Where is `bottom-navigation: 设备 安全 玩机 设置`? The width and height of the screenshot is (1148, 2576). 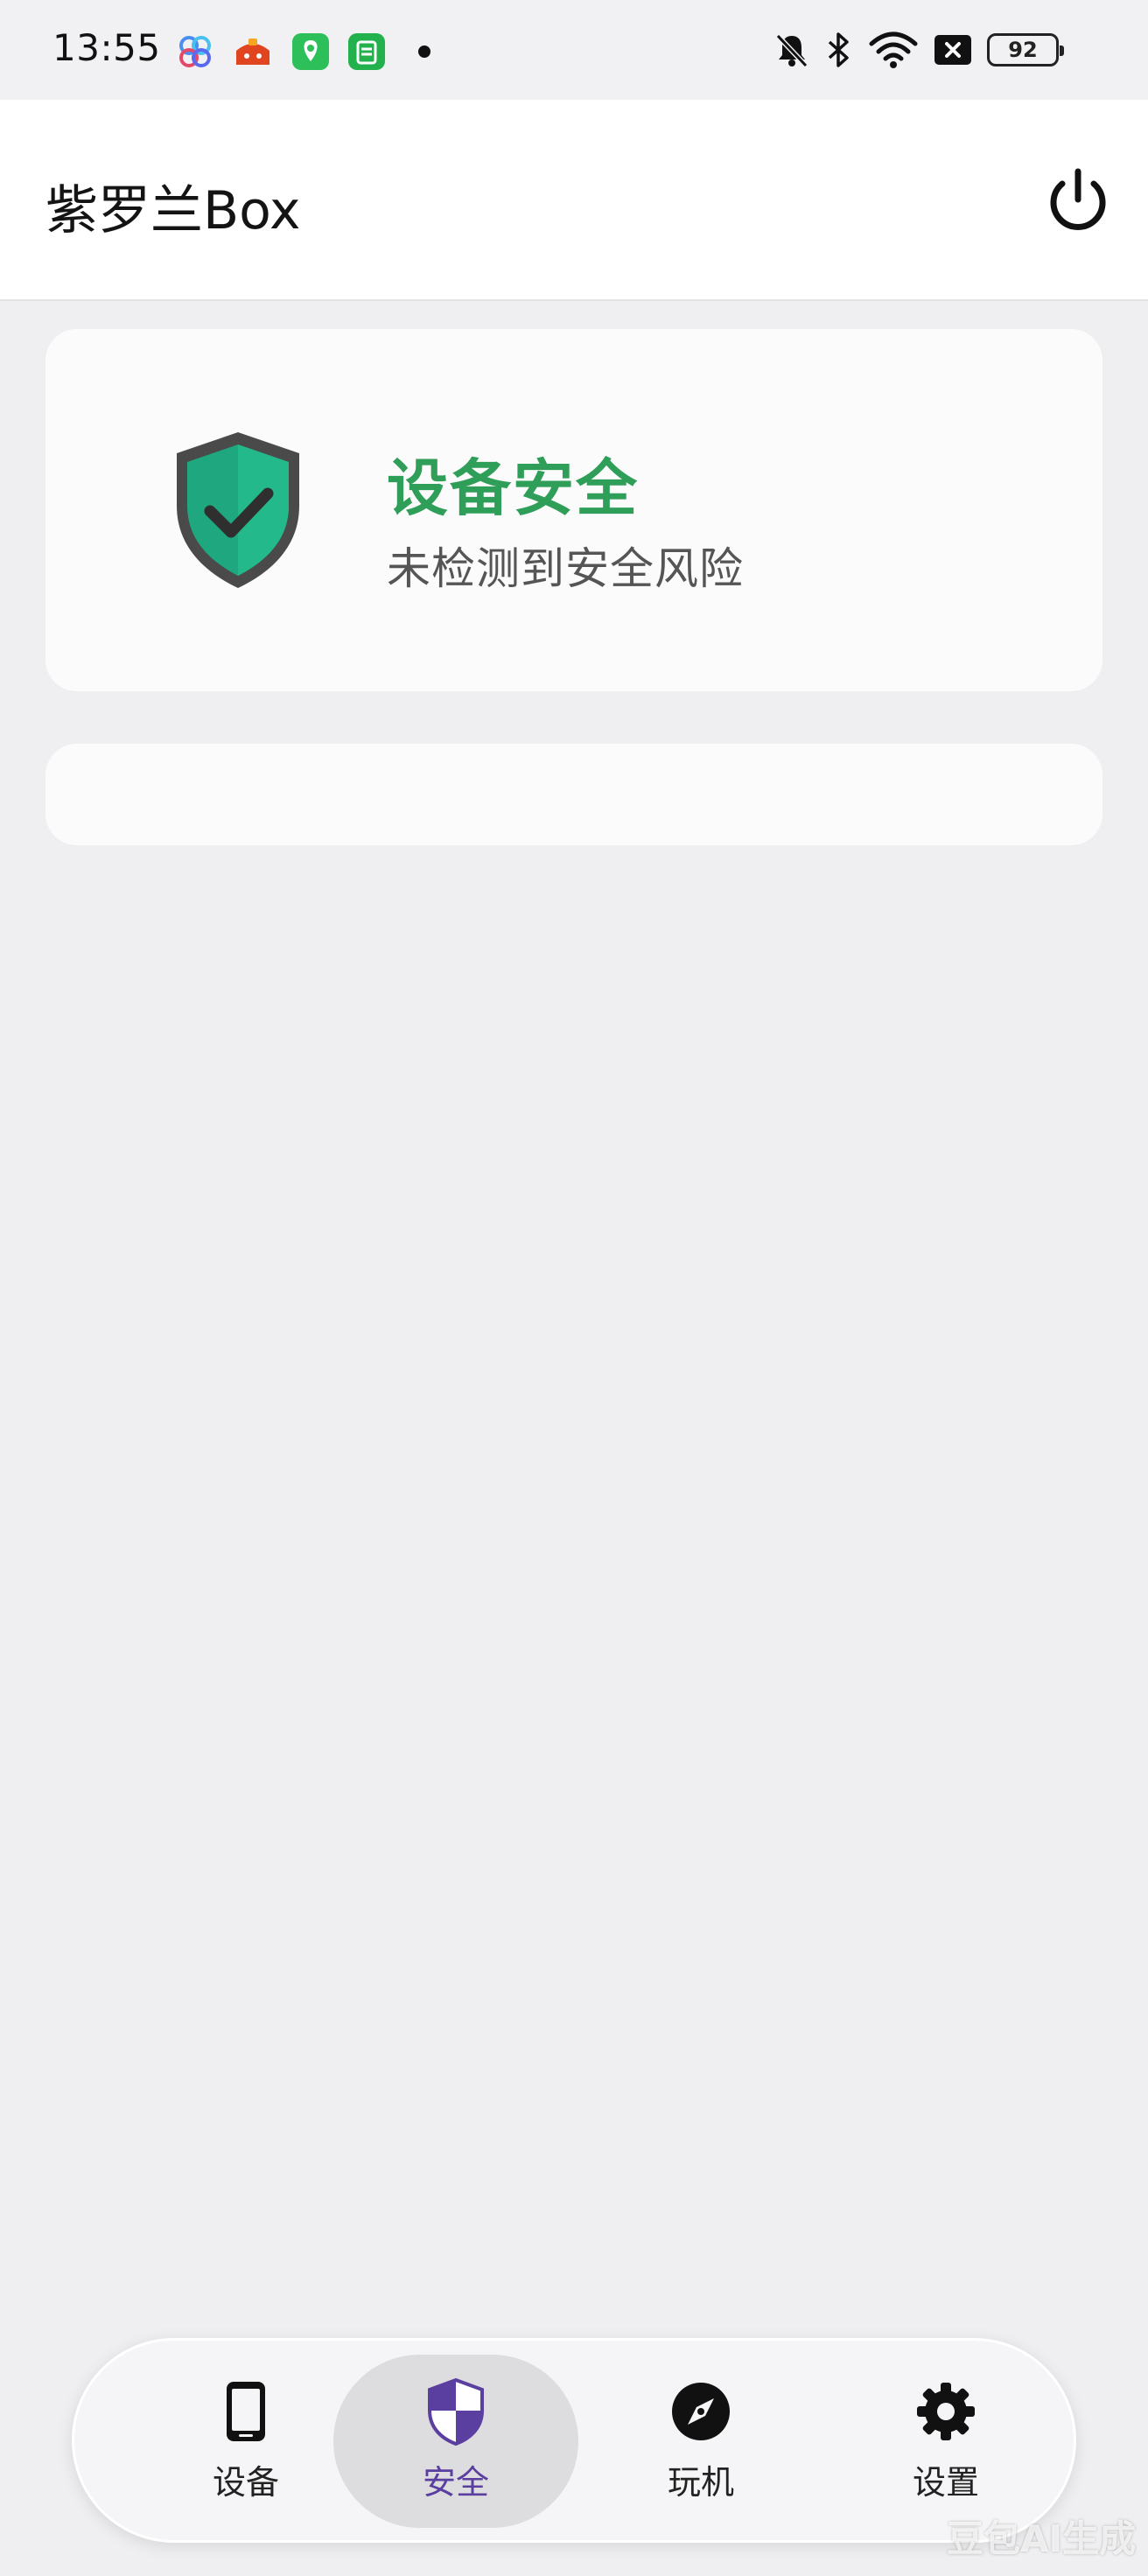
bottom-navigation: 设备 安全 玩机 设置 is located at coordinates (574, 2440).